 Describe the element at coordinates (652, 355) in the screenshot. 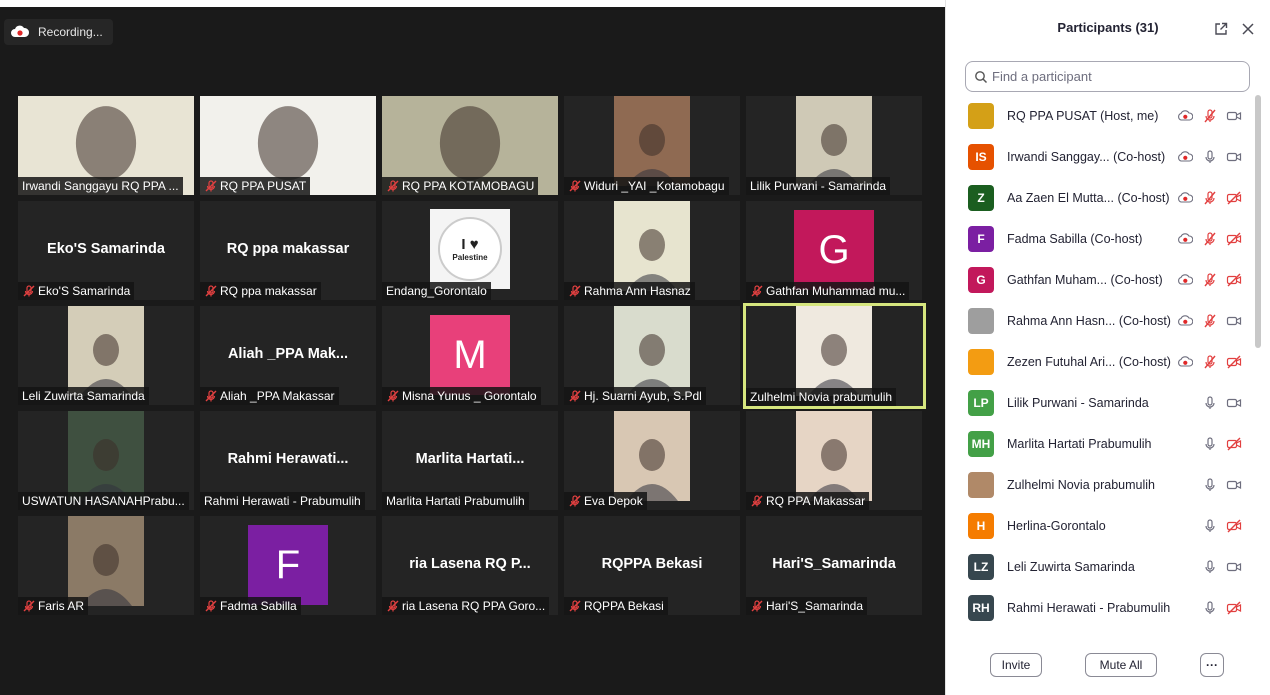

I see `video-tile: Hj. Suarni Ayub, S.Pdl` at that location.